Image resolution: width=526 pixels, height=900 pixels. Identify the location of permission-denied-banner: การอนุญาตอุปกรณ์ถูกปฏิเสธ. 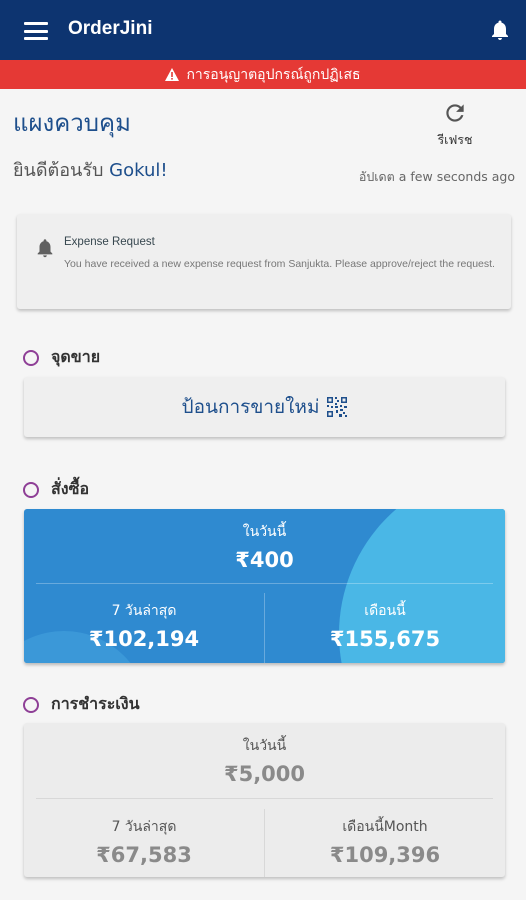
(263, 74).